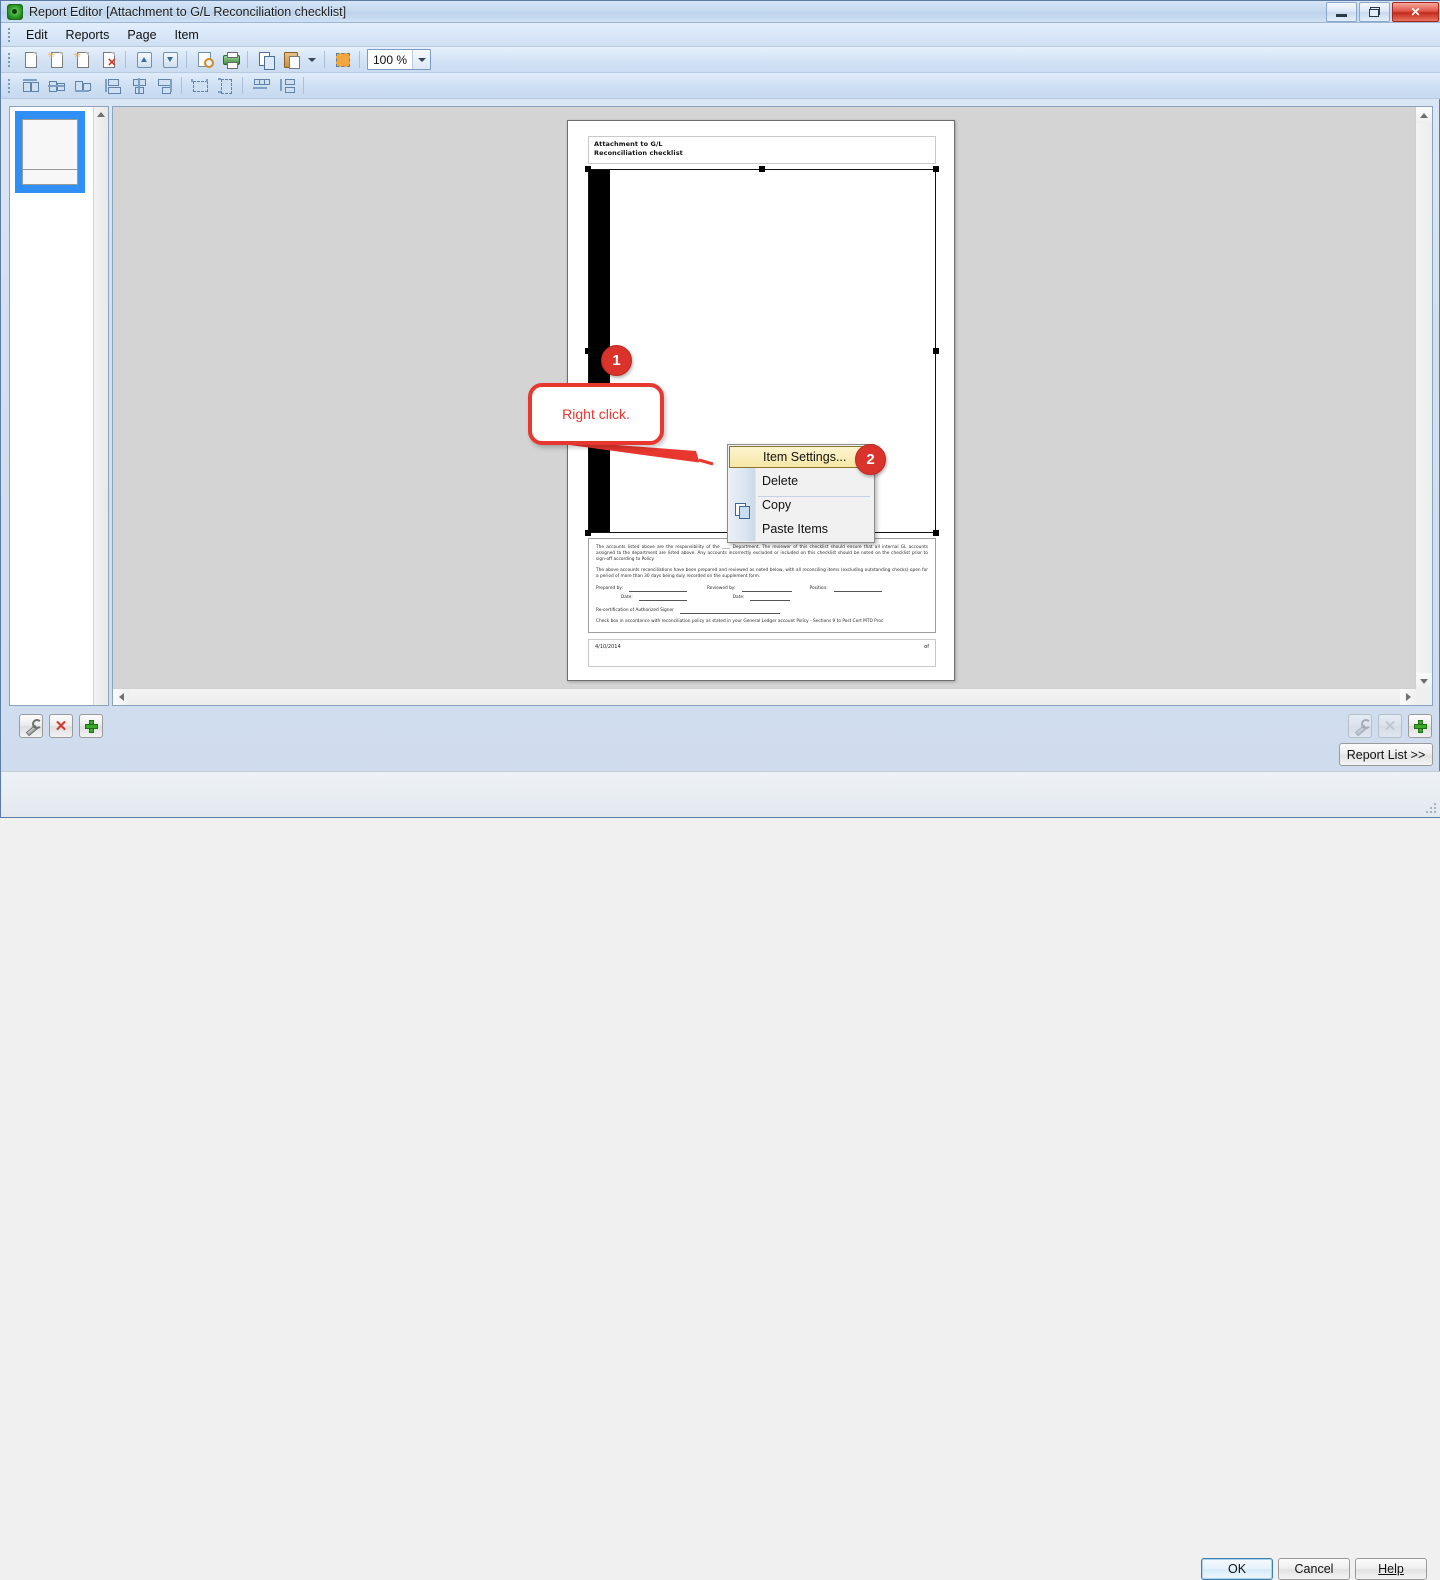 This screenshot has width=1440, height=1580. Describe the element at coordinates (187, 35) in the screenshot. I see `menu-item-item: Item` at that location.